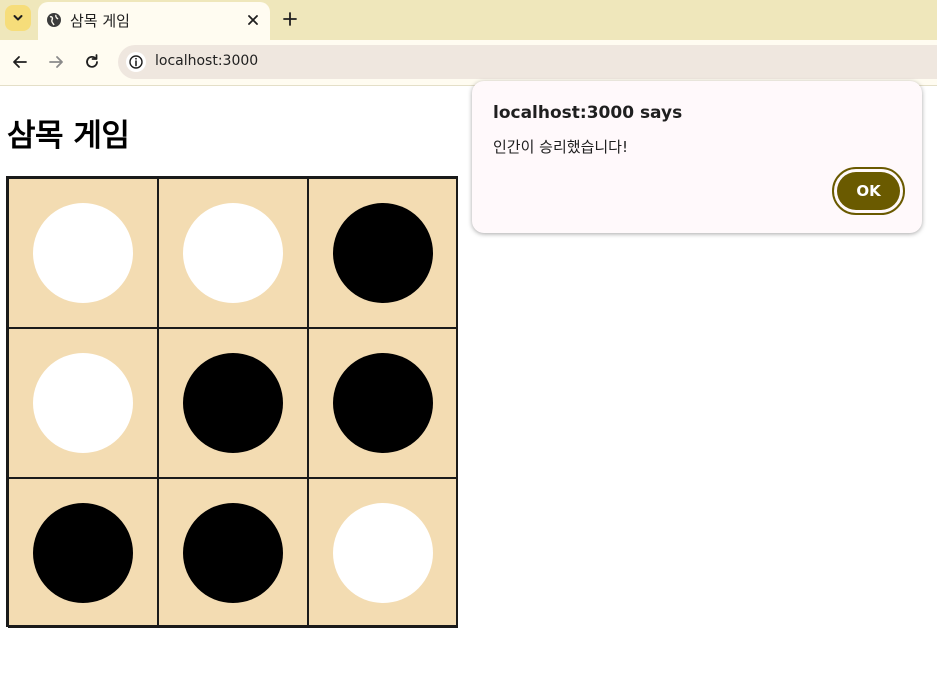 The image size is (937, 674). I want to click on reload-icon, so click(92, 62).